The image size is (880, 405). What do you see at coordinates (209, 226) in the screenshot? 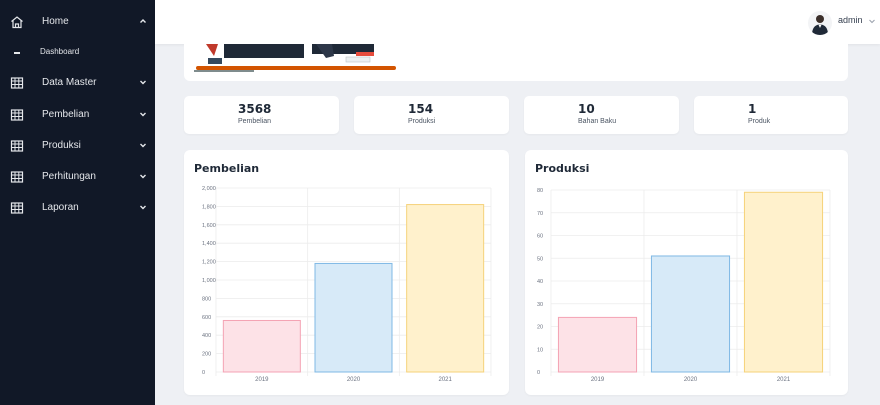
I see `y-tick-label: 1,600` at bounding box center [209, 226].